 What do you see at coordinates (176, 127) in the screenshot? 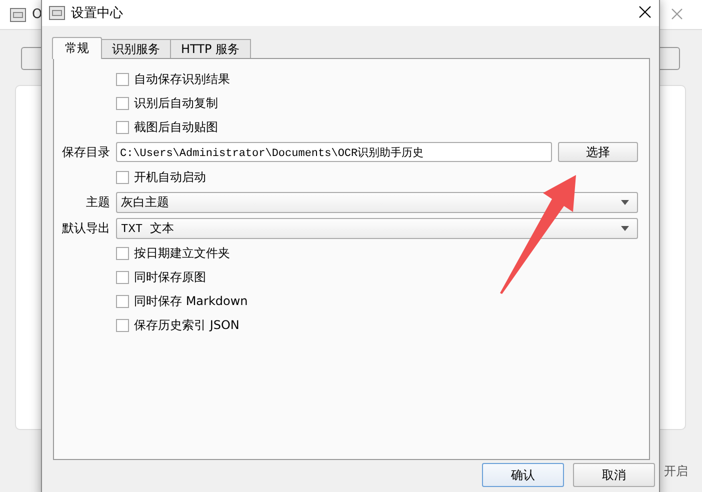
I see `checkbox-label: 截图后自动贴图` at bounding box center [176, 127].